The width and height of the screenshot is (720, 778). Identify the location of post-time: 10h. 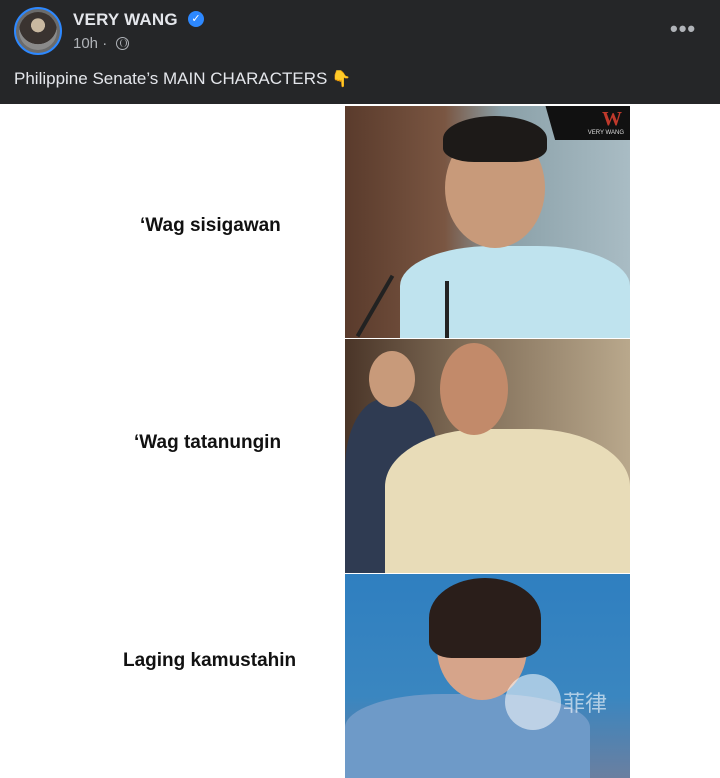
(85, 43).